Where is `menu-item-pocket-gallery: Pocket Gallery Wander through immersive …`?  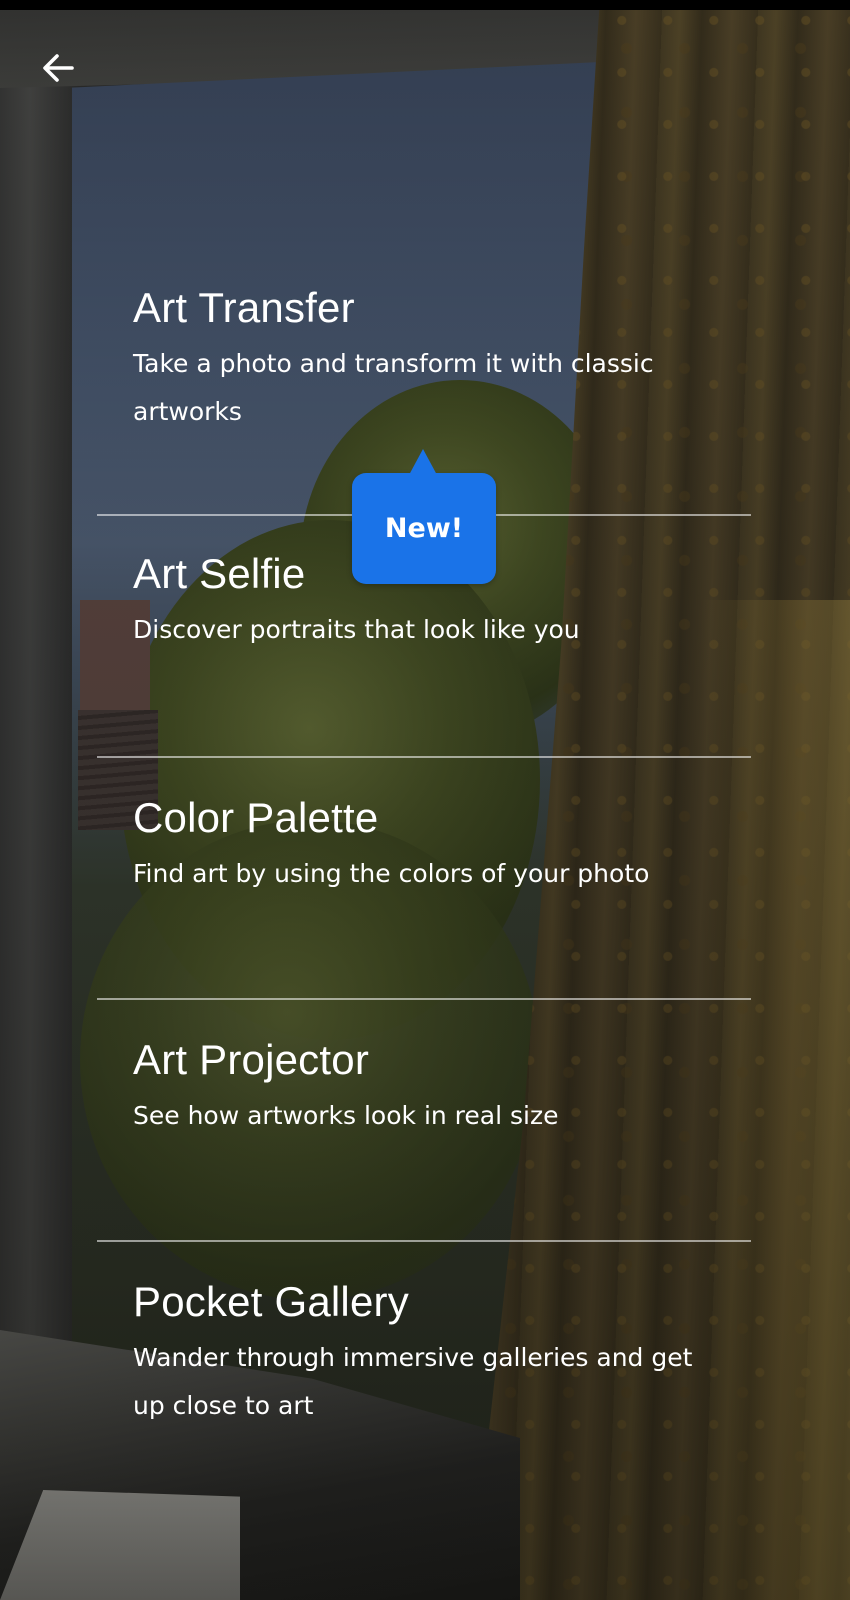 menu-item-pocket-gallery: Pocket Gallery Wander through immersive … is located at coordinates (424, 1336).